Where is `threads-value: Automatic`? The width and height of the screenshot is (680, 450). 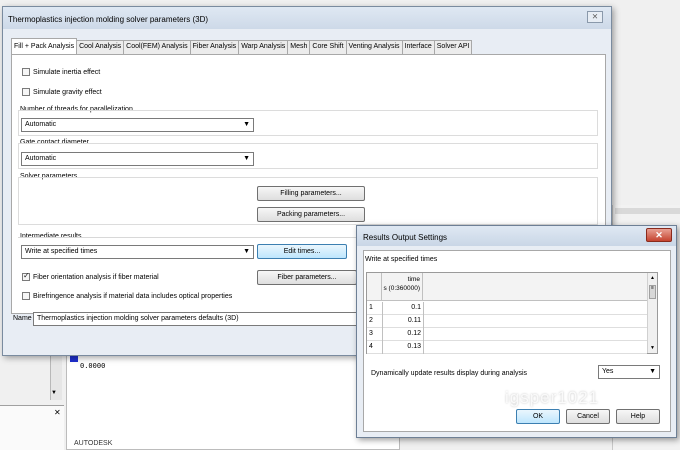 threads-value: Automatic is located at coordinates (41, 124).